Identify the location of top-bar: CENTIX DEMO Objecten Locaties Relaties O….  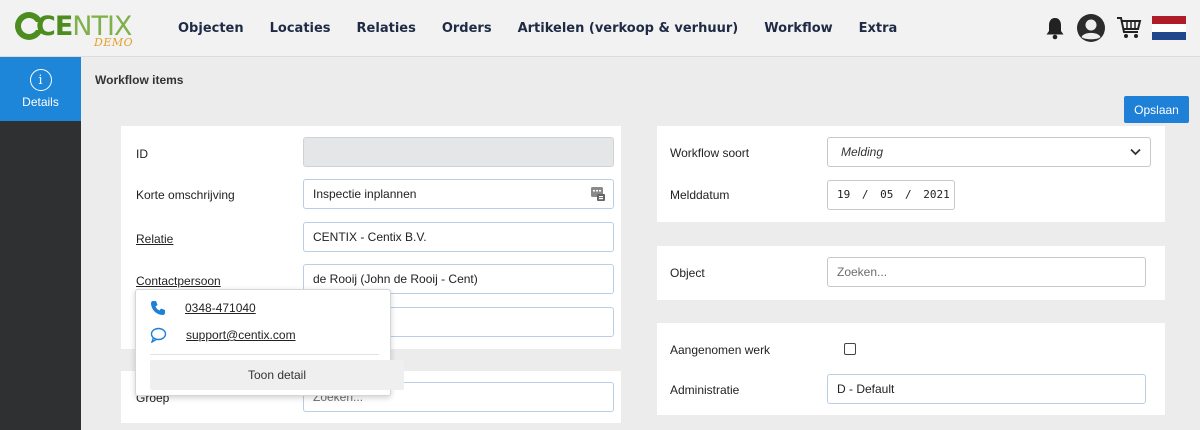
(600, 28).